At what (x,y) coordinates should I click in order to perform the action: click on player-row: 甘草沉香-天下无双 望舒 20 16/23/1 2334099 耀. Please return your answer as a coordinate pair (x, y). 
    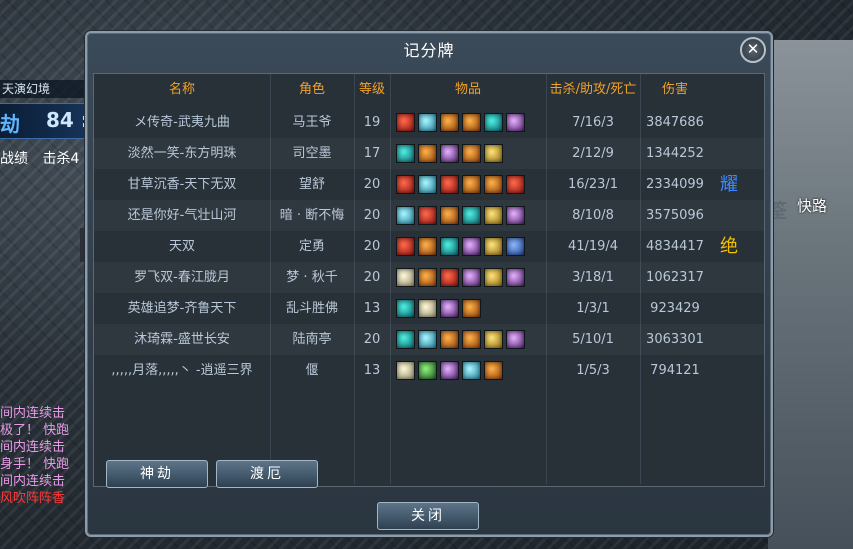
    Looking at the image, I should click on (429, 184).